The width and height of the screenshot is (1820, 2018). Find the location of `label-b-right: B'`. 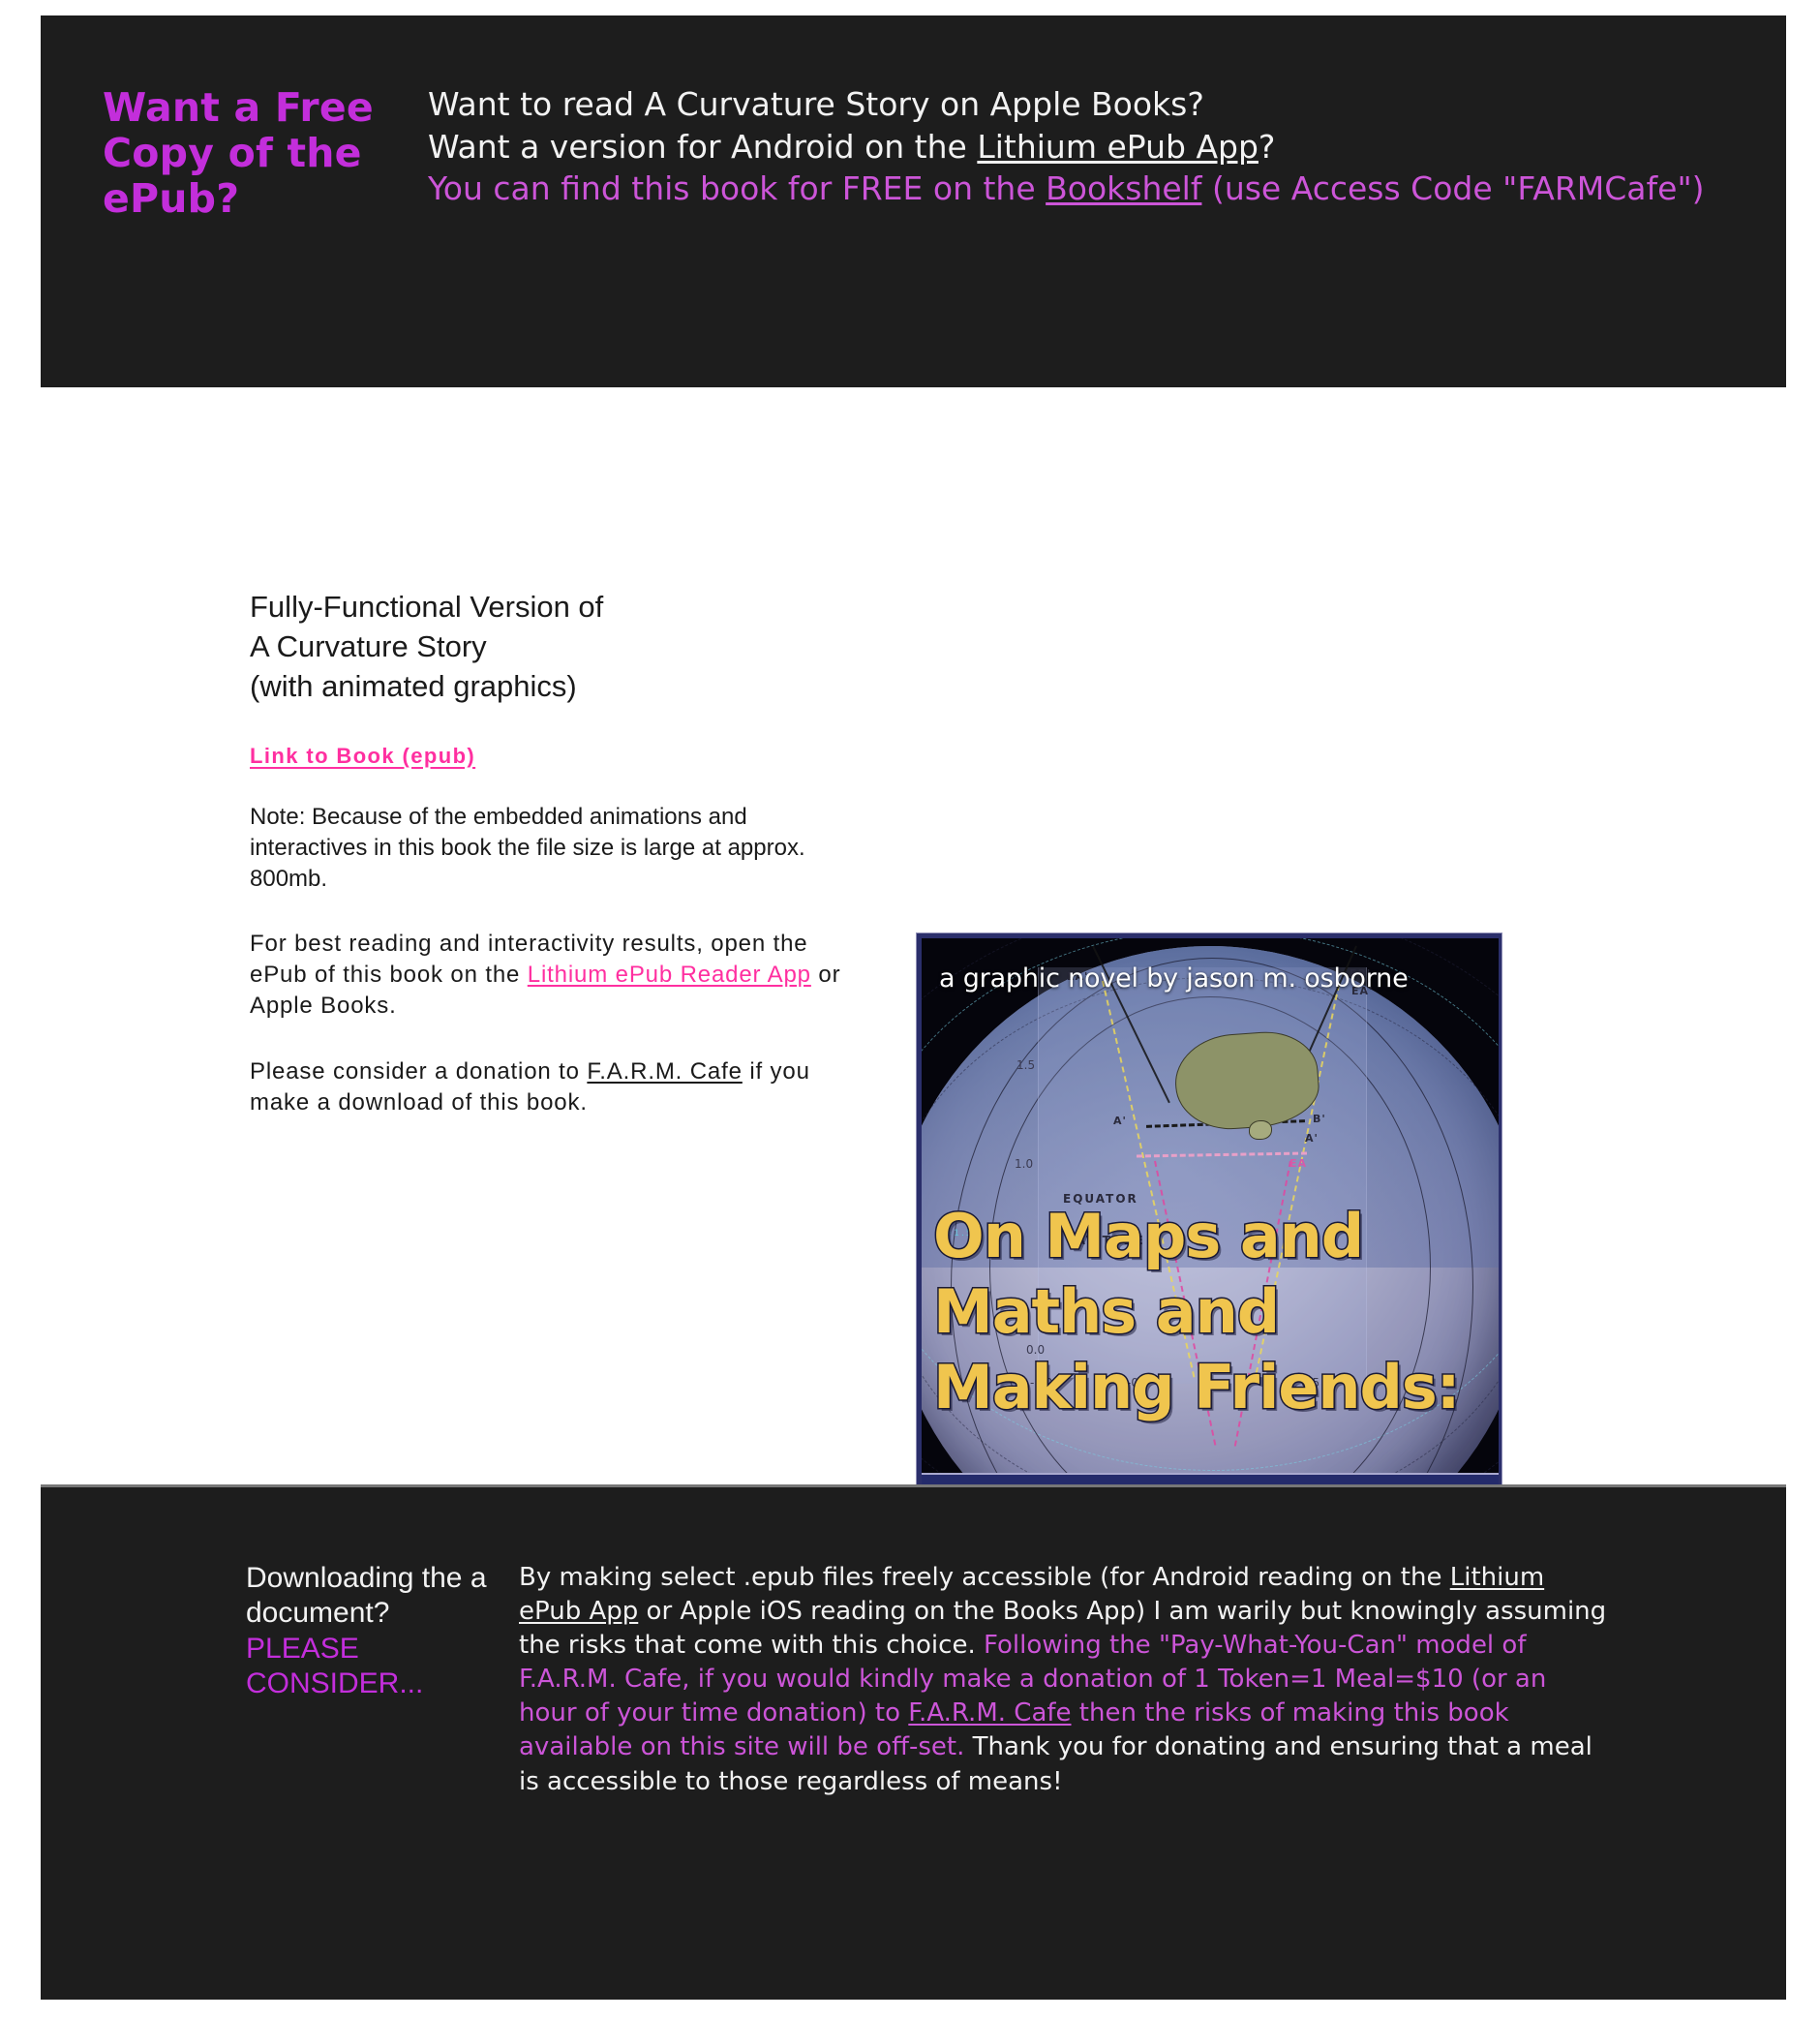

label-b-right: B' is located at coordinates (1320, 1119).